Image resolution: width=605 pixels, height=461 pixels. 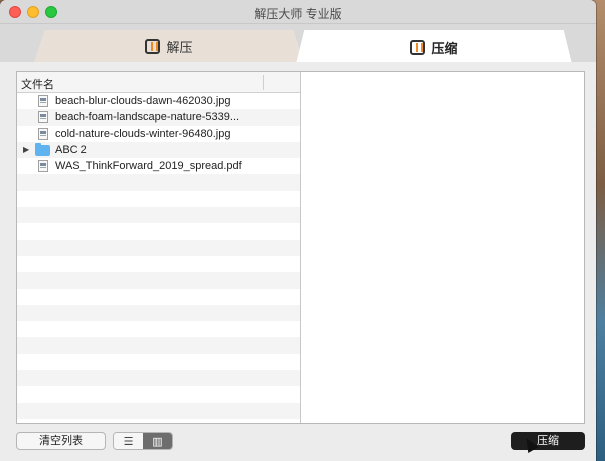 I want to click on list-item: beach-blur-clouds-dawn-462030.jpg, so click(x=158, y=101).